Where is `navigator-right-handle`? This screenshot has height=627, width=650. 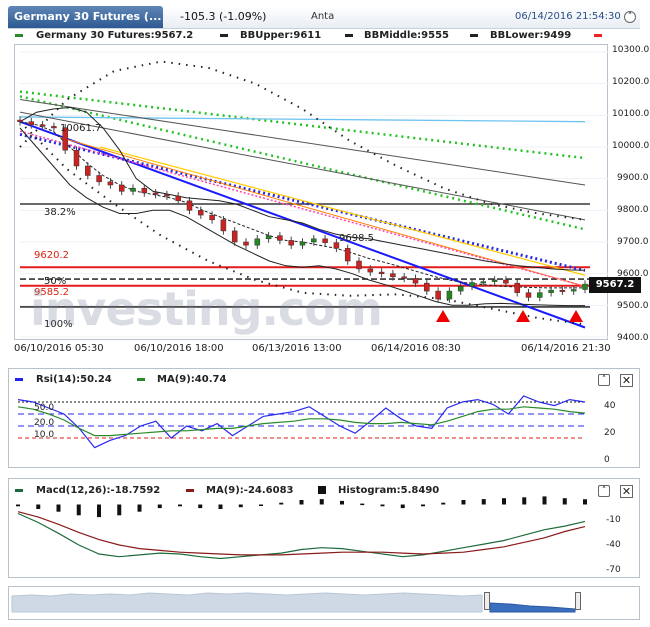 navigator-right-handle is located at coordinates (578, 601).